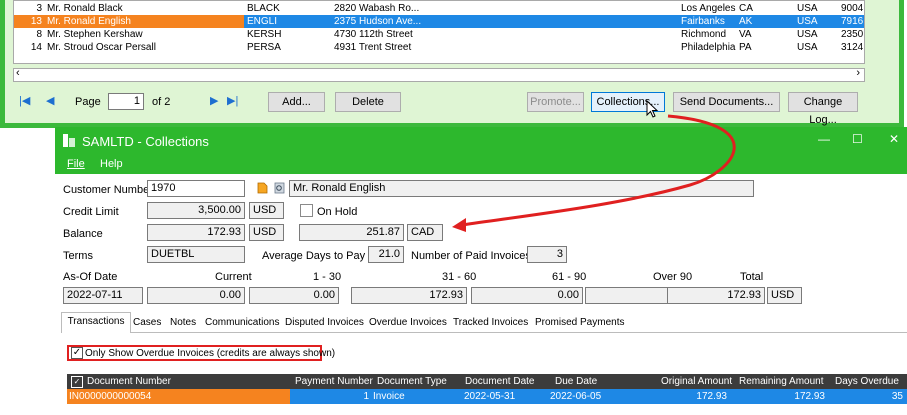  I want to click on state-cell: PA, so click(745, 47).